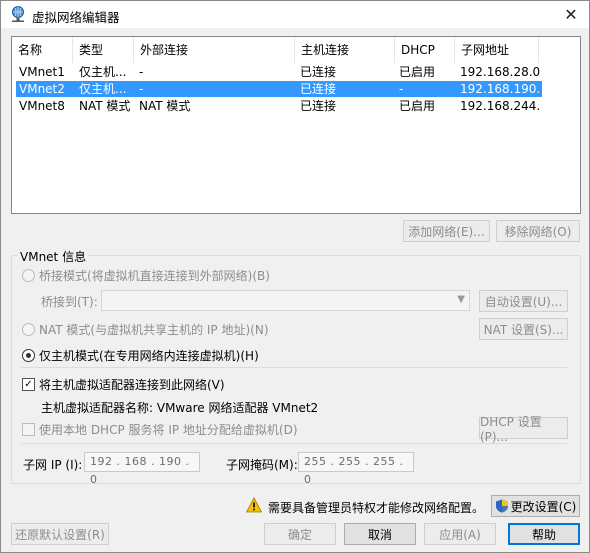 The image size is (590, 553). I want to click on checkmark-icon: ✓, so click(28, 384).